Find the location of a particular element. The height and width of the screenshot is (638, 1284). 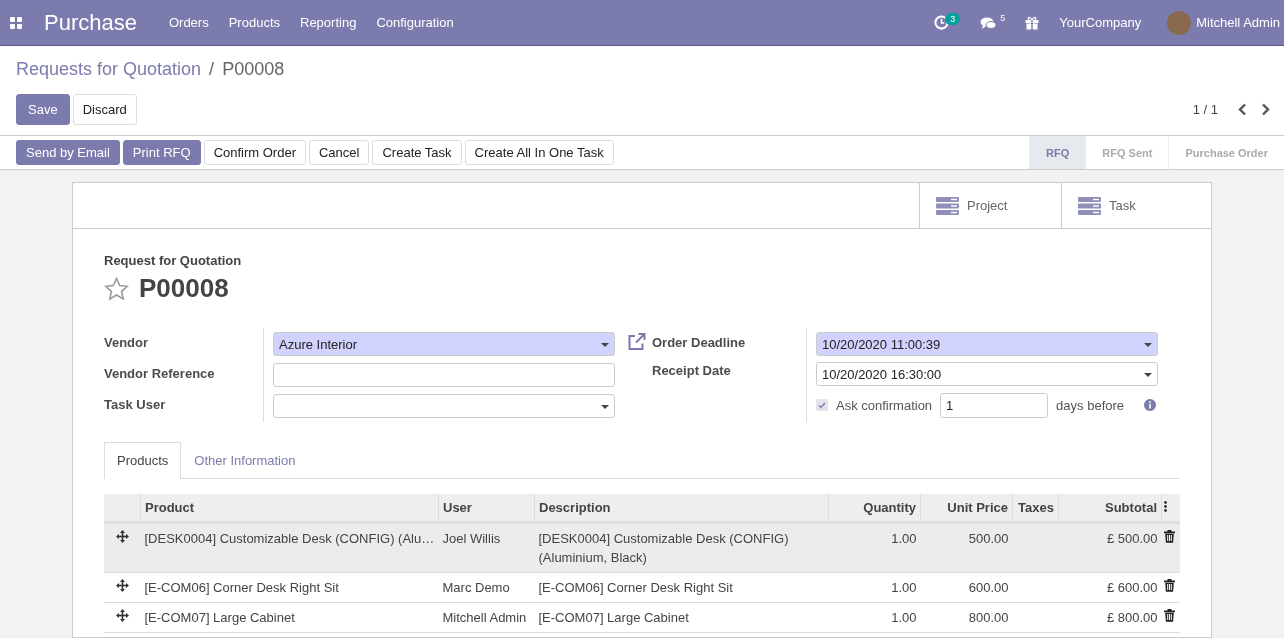

menu-item: Reporting is located at coordinates (328, 22).